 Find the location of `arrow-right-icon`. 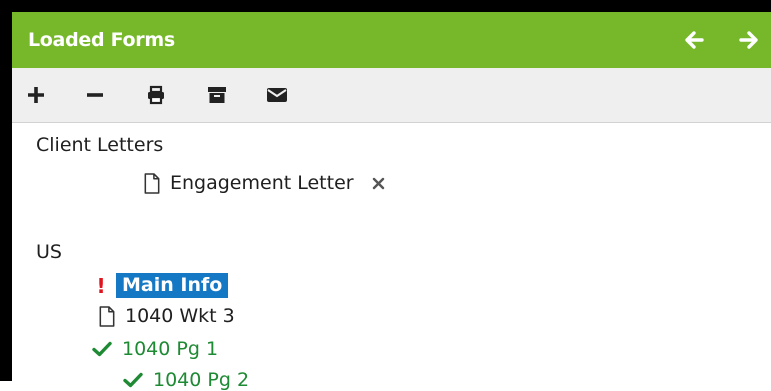

arrow-right-icon is located at coordinates (748, 40).